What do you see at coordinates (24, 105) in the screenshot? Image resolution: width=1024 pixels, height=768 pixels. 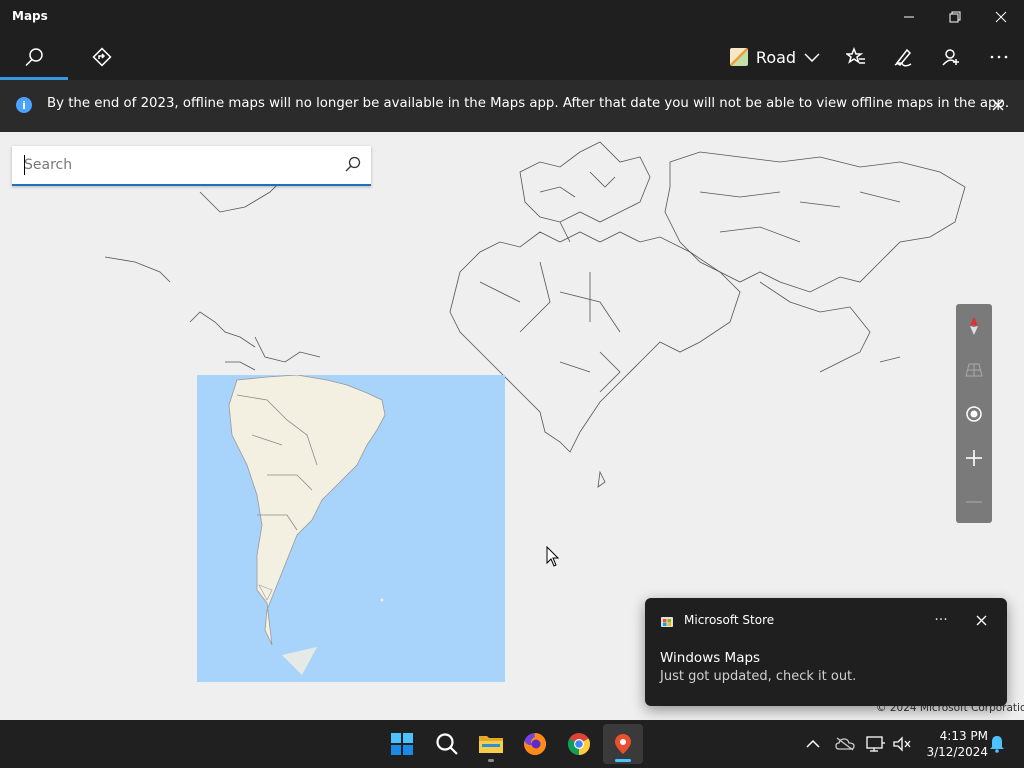 I see `info-icon: i` at bounding box center [24, 105].